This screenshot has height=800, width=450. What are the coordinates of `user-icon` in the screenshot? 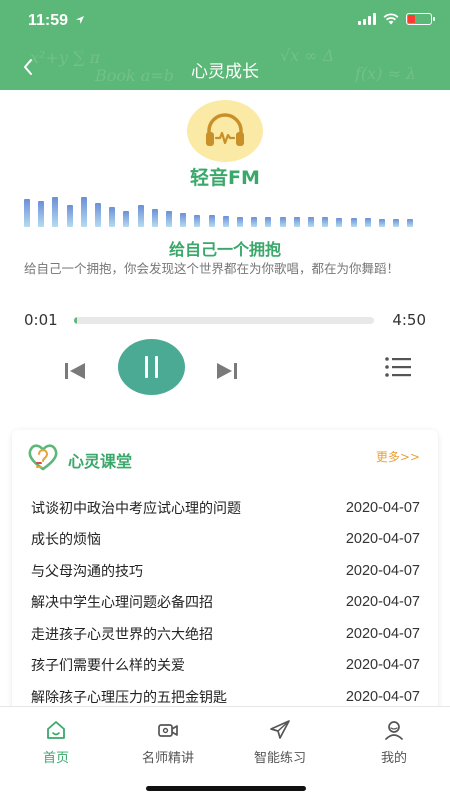 It's located at (394, 730).